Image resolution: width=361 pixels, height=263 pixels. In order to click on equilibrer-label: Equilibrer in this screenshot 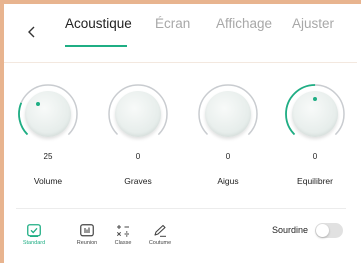, I will do `click(315, 181)`.